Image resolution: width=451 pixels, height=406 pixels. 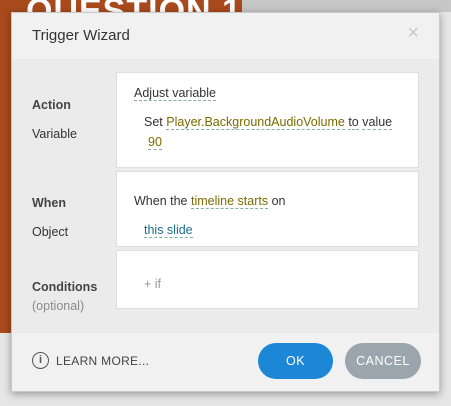 I want to click on value-type-dropdown: value, so click(x=377, y=122).